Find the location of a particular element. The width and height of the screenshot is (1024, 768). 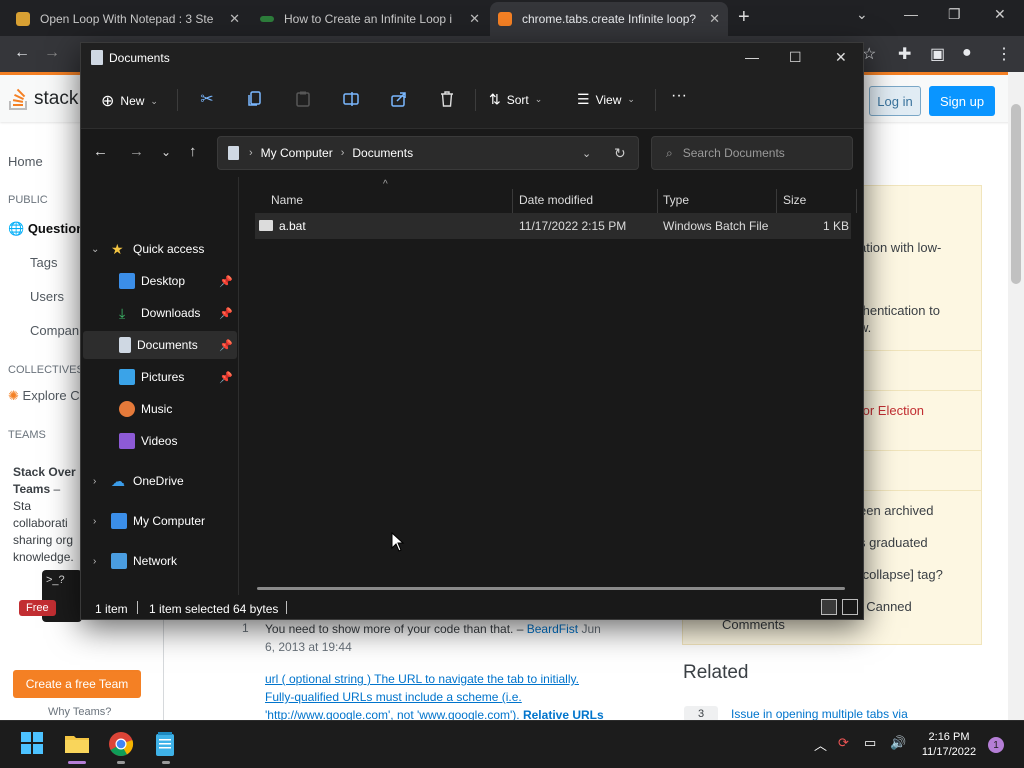

search-input: ⌕ Search Documents is located at coordinates (752, 153).